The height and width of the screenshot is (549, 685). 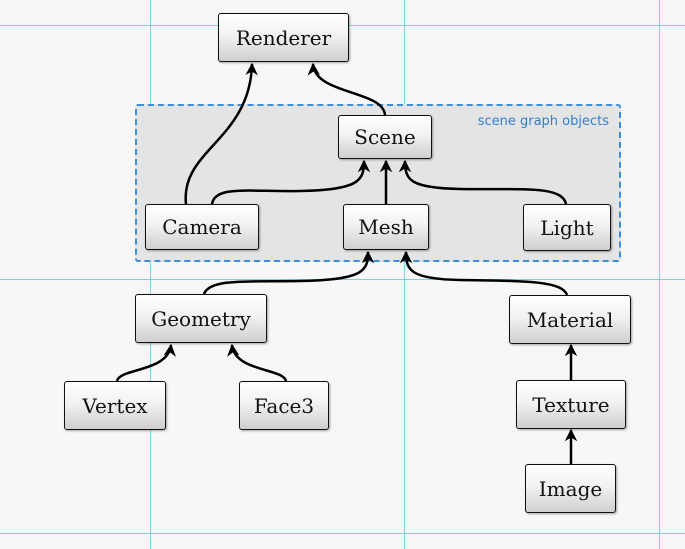 What do you see at coordinates (284, 405) in the screenshot?
I see `node-face3: Face3` at bounding box center [284, 405].